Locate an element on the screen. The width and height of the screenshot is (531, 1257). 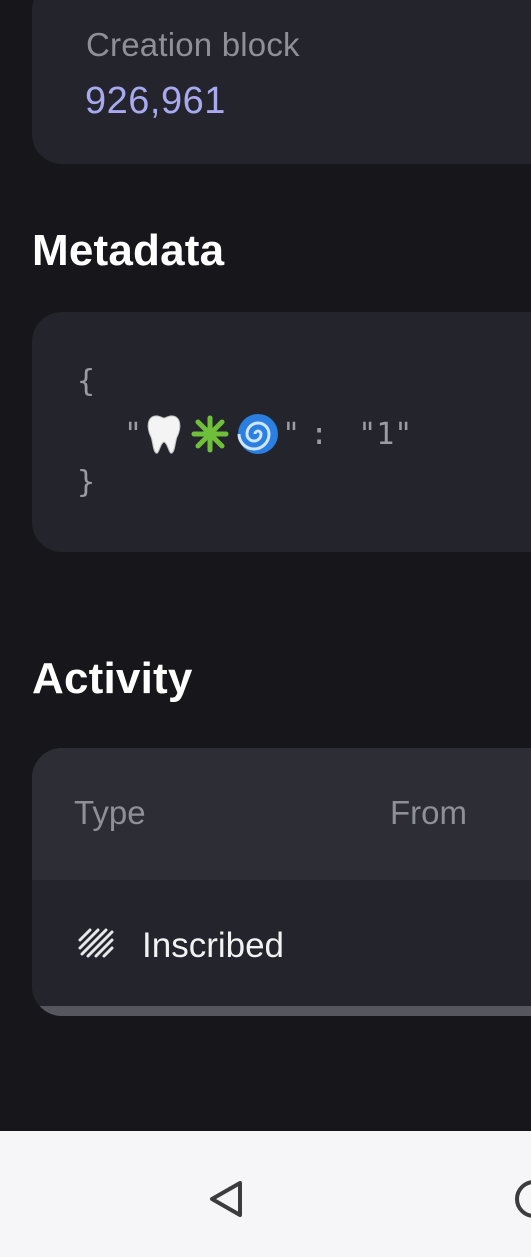
activity-heading: Activity is located at coordinates (112, 678).